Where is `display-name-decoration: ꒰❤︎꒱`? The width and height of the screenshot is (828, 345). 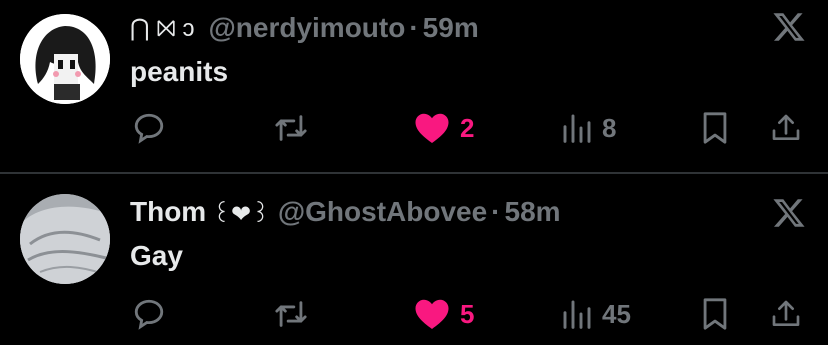
display-name-decoration: ꒰❤︎꒱ is located at coordinates (241, 212).